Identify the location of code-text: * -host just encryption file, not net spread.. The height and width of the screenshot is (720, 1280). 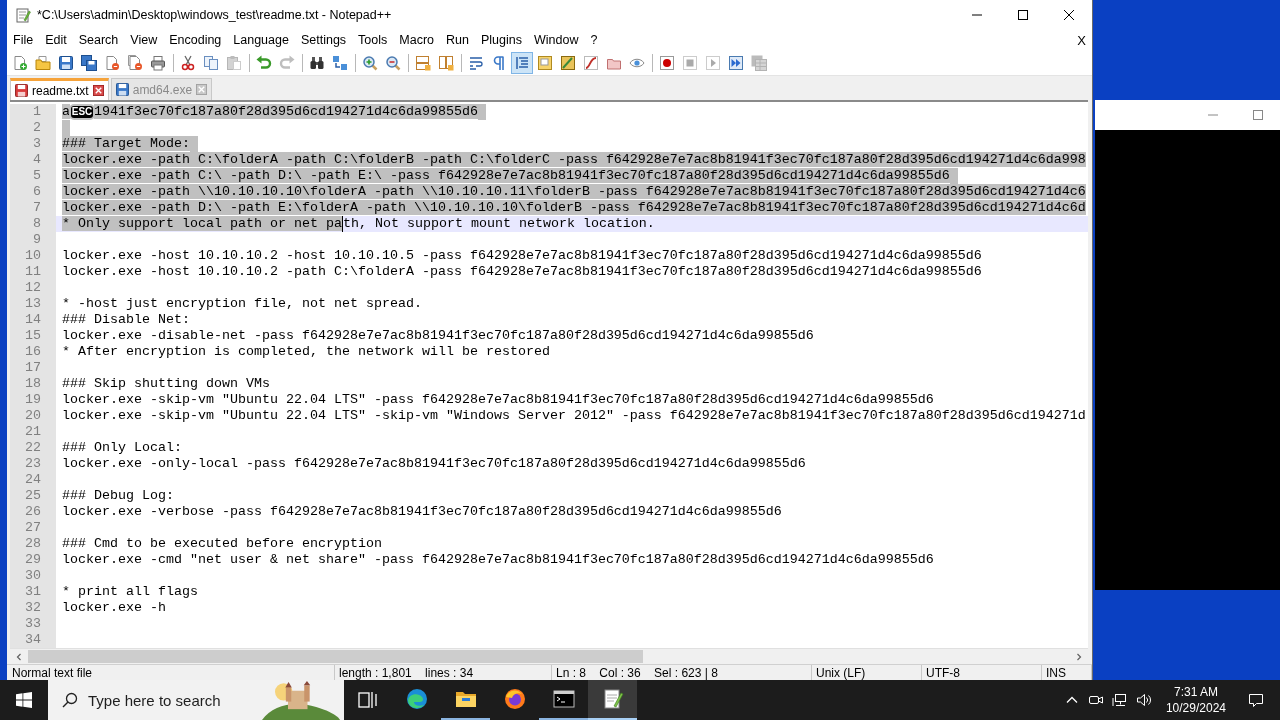
(242, 303).